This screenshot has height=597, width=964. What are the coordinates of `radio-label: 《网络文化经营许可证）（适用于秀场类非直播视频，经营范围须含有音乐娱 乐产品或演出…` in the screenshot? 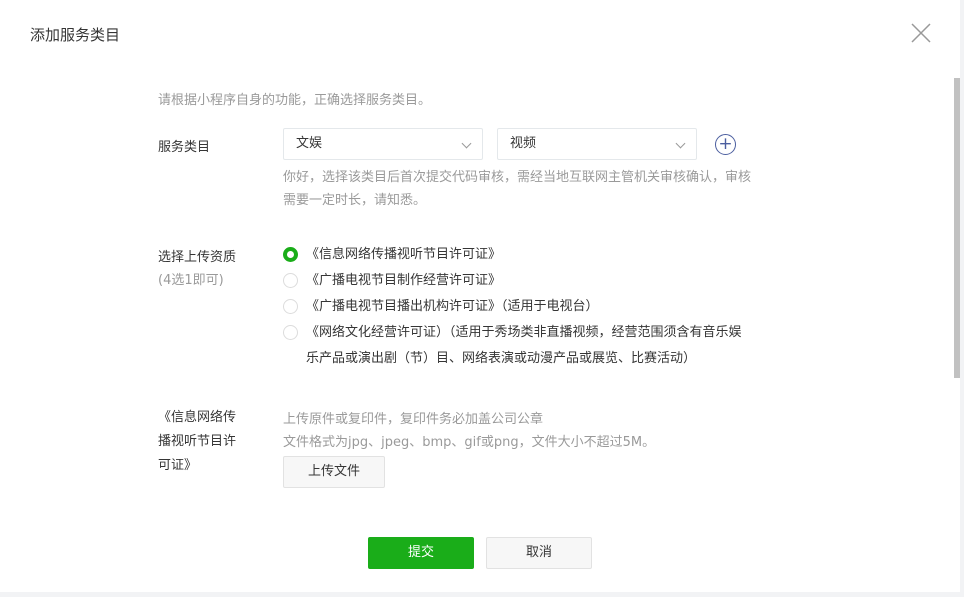 It's located at (524, 346).